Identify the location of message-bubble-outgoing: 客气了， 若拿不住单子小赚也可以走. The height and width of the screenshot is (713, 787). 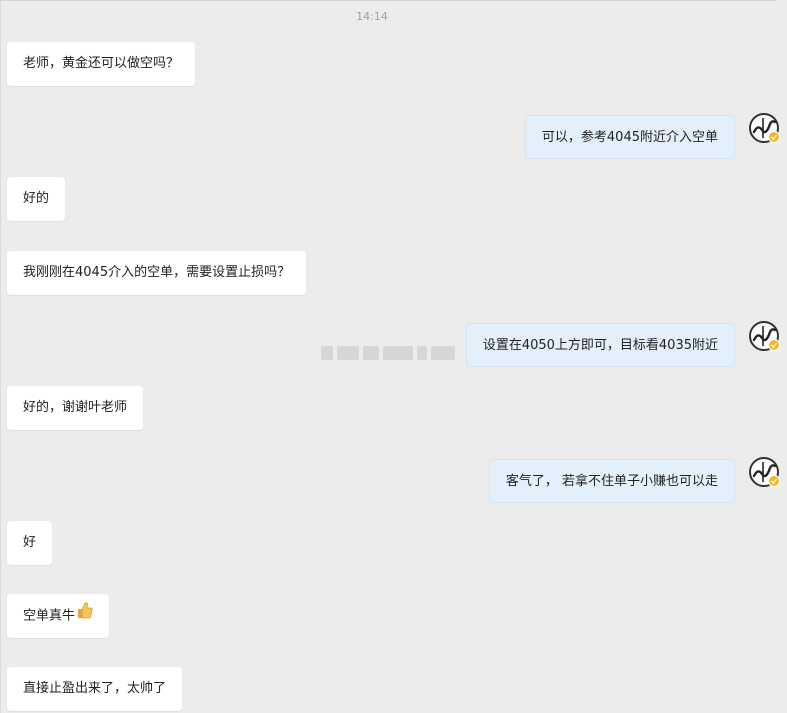
(611, 481).